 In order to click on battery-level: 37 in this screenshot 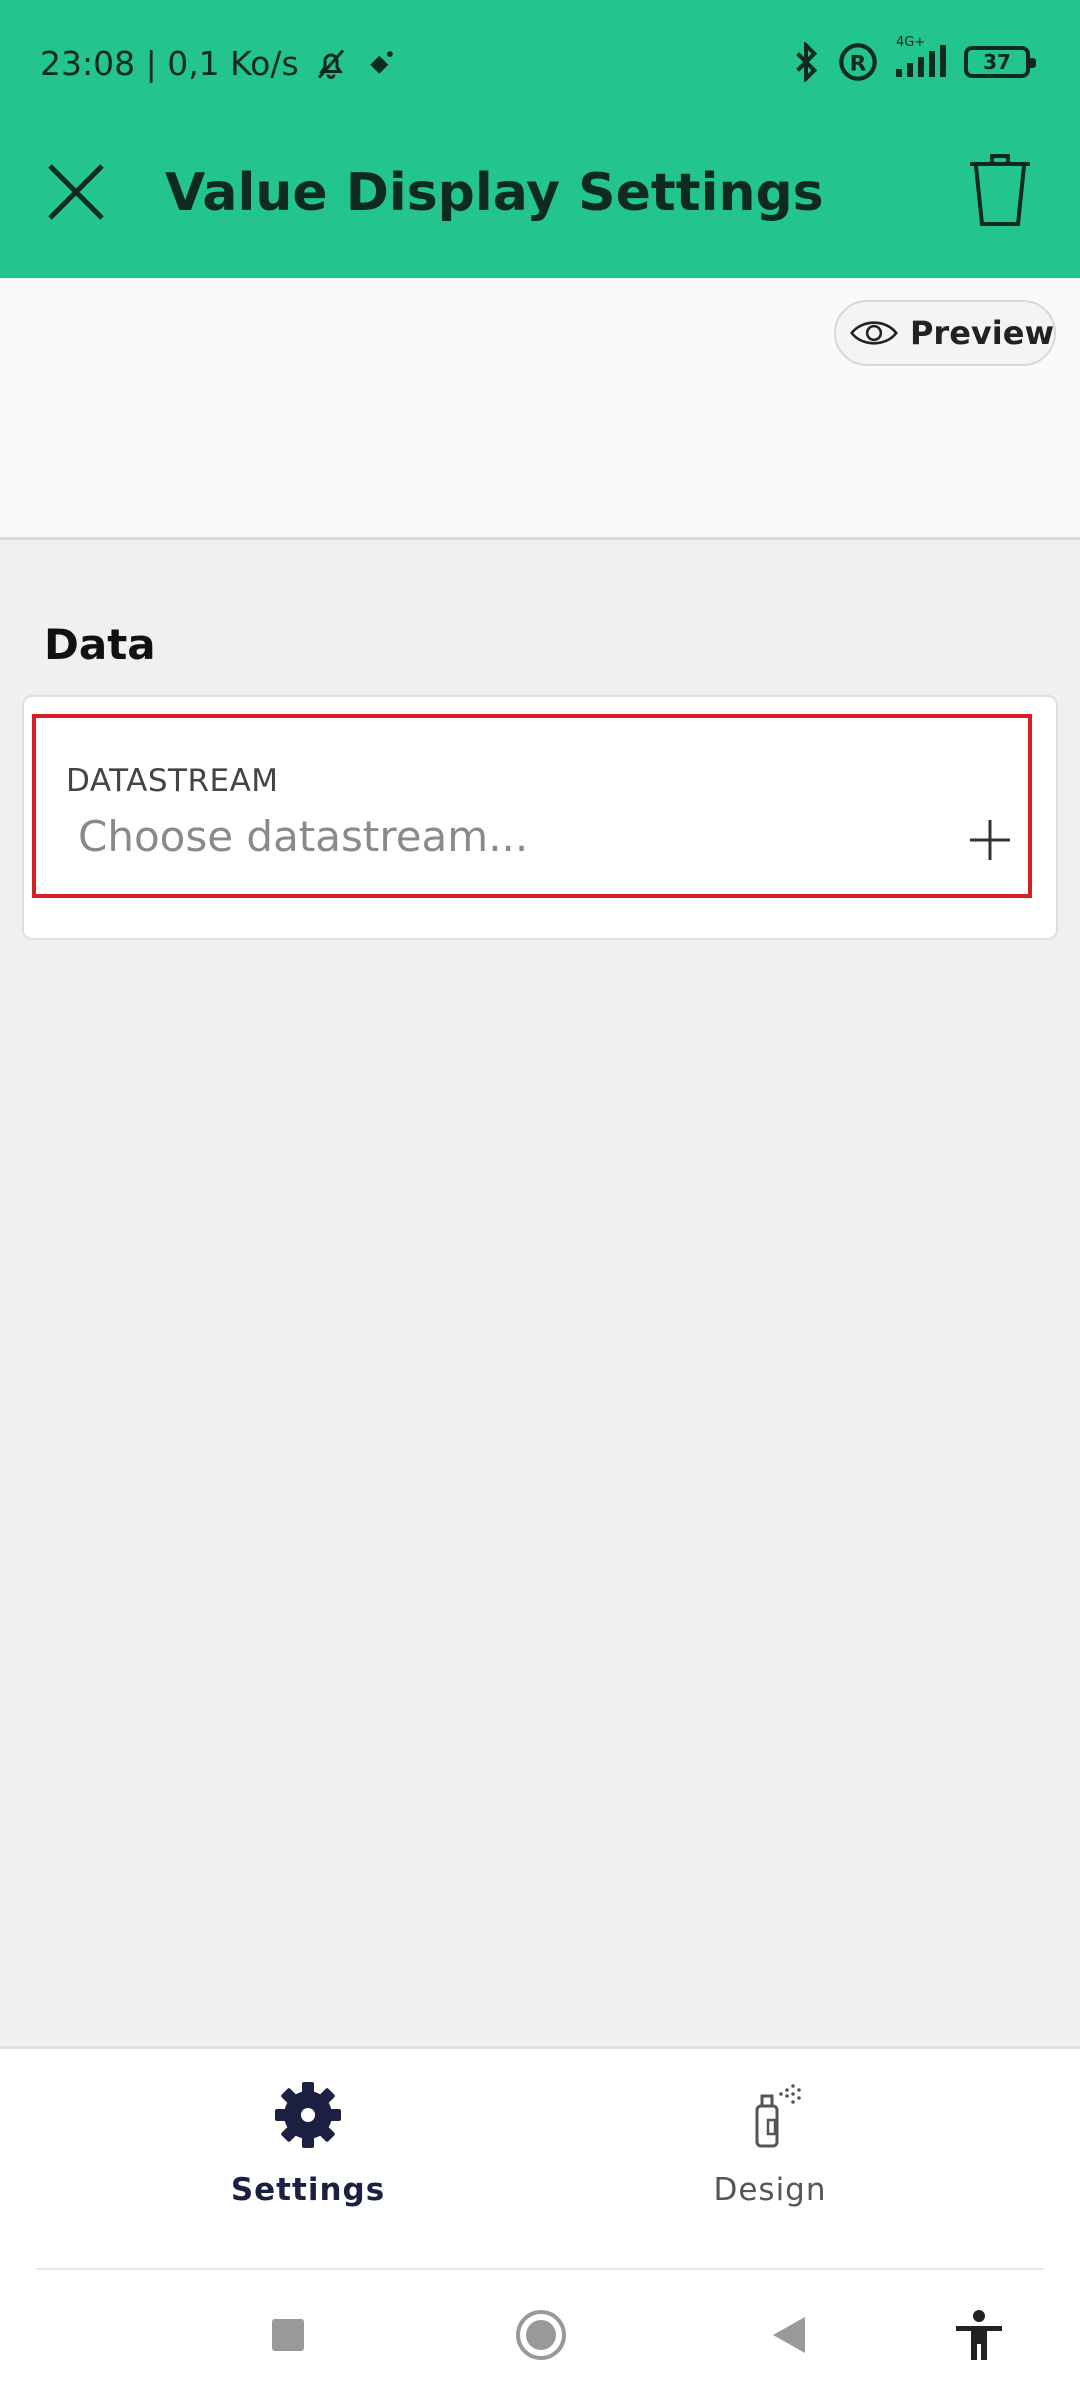, I will do `click(997, 62)`.